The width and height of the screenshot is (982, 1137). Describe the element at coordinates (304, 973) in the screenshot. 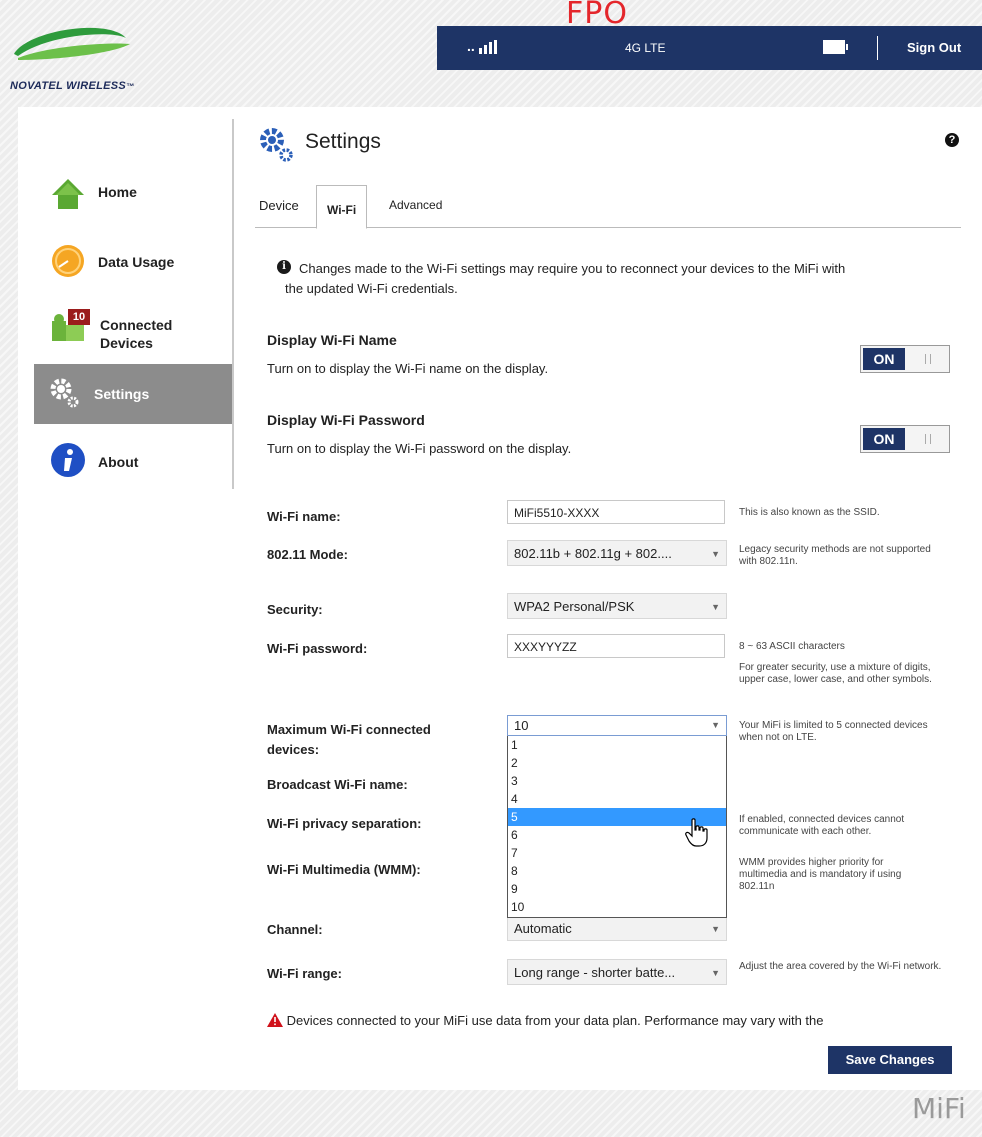

I see `range-label: Wi-Fi range:` at that location.